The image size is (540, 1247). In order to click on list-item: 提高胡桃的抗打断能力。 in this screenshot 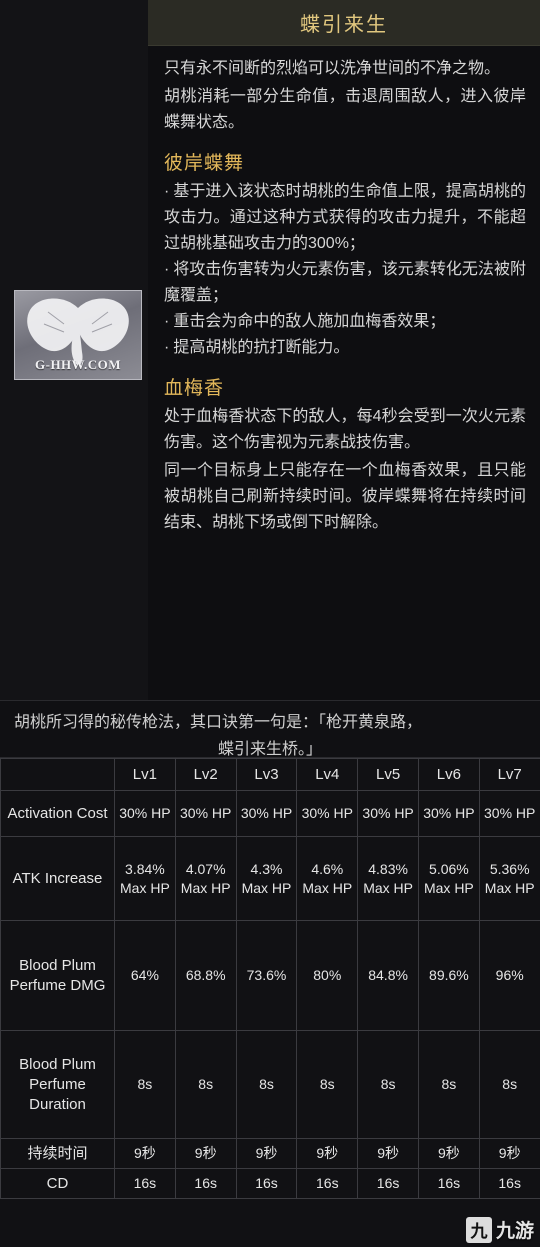, I will do `click(345, 348)`.